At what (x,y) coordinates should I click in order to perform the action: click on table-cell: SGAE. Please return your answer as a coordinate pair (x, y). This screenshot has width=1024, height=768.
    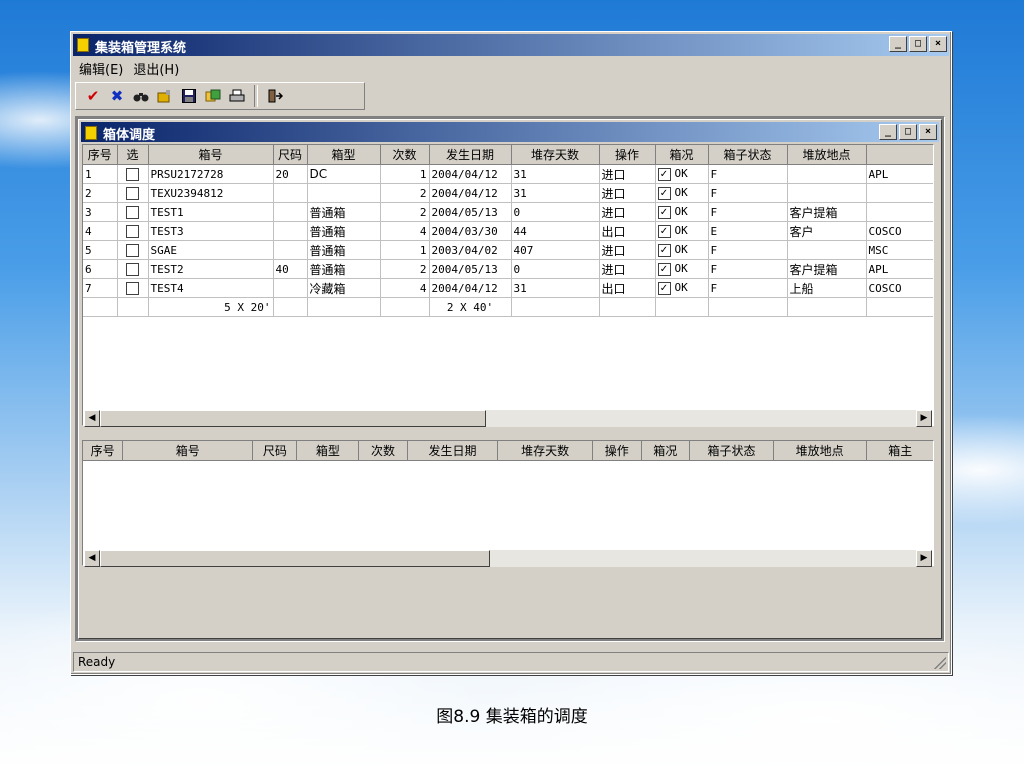
    Looking at the image, I should click on (211, 250).